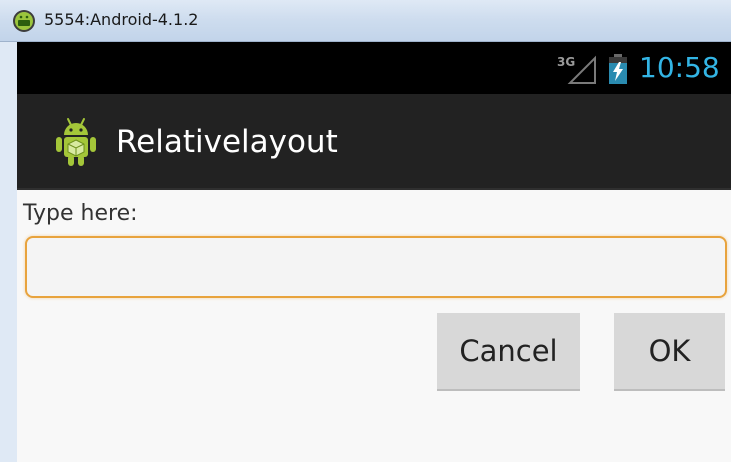 The width and height of the screenshot is (731, 462). What do you see at coordinates (80, 213) in the screenshot?
I see `type-here-label: Type here:` at bounding box center [80, 213].